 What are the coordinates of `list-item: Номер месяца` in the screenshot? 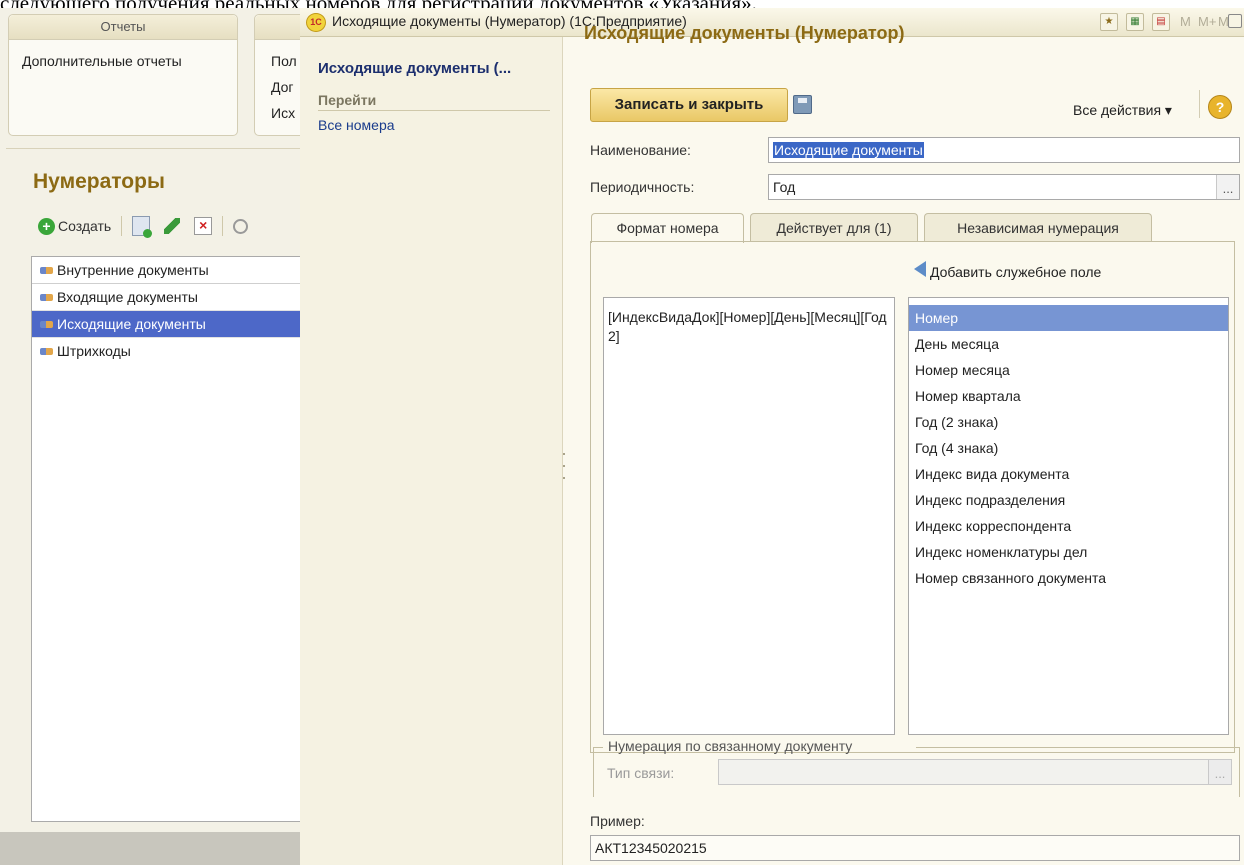 It's located at (1068, 370).